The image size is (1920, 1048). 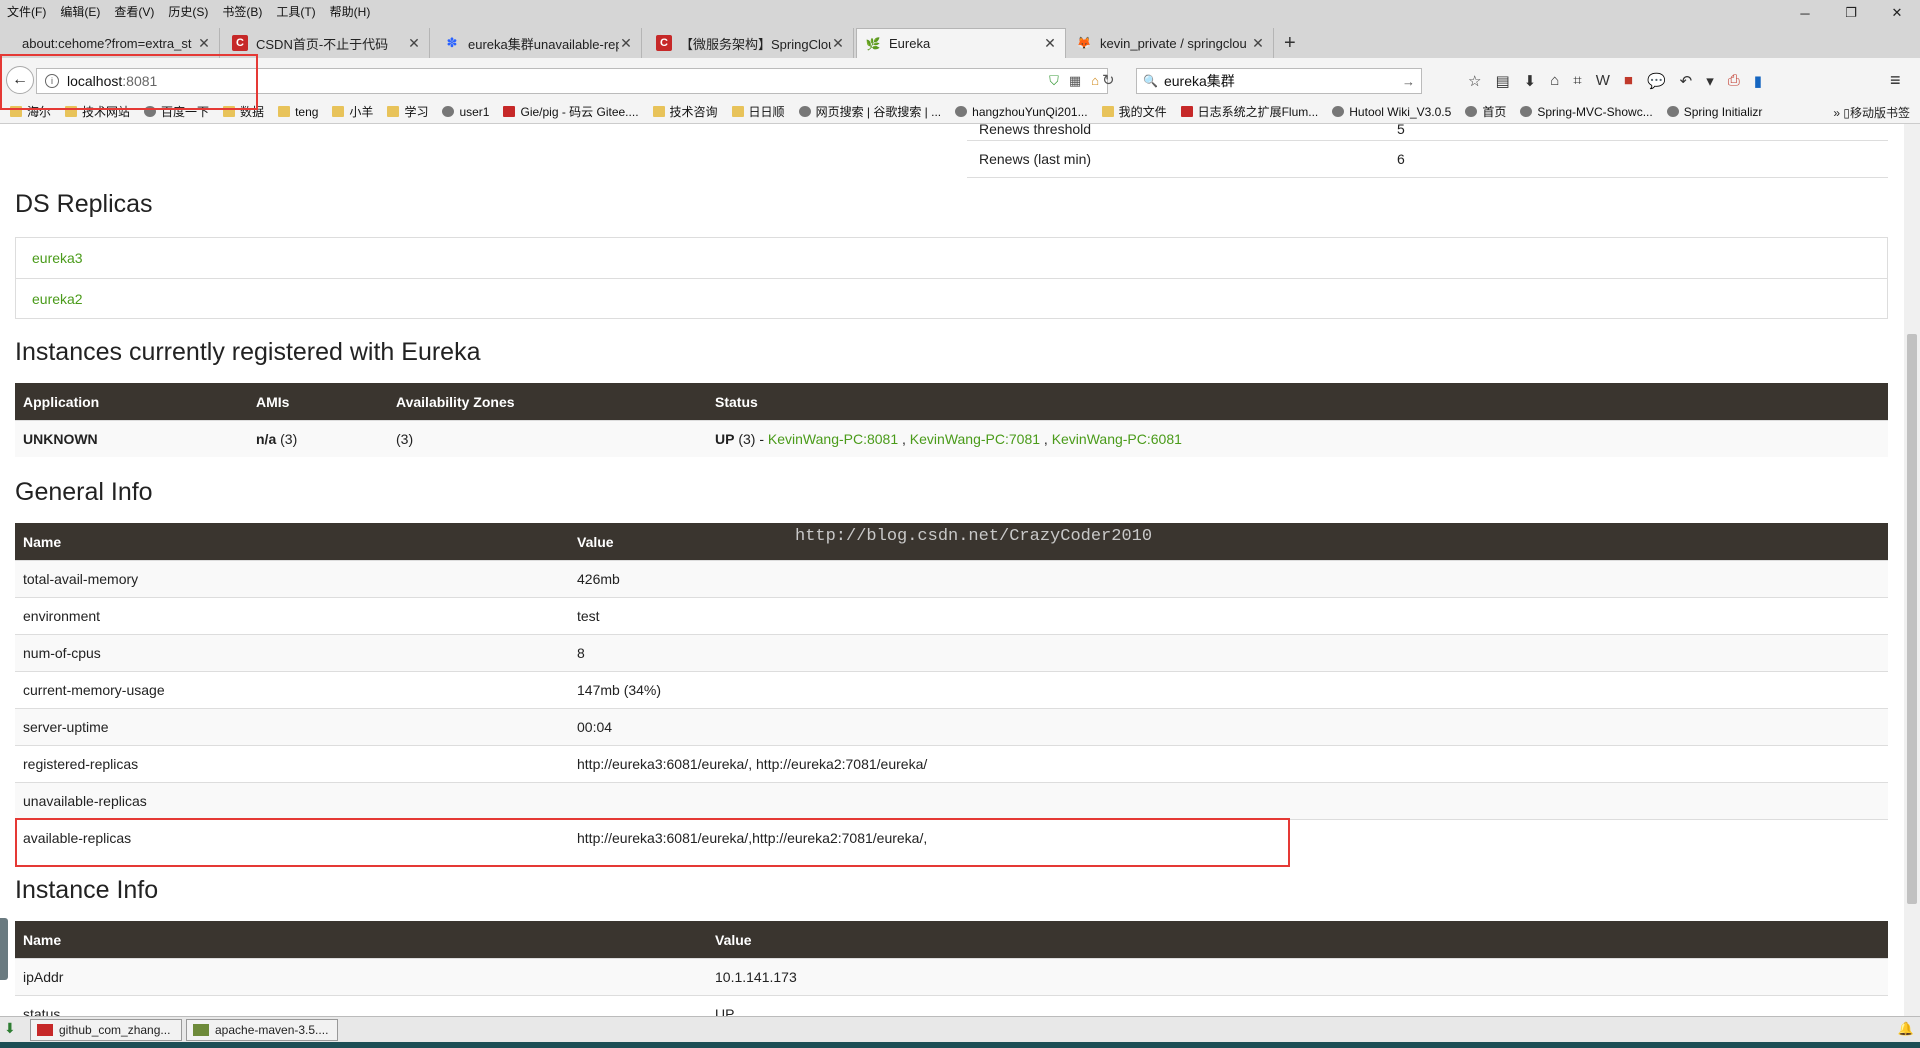 I want to click on bookmark-item: 首页, so click(x=1485, y=111).